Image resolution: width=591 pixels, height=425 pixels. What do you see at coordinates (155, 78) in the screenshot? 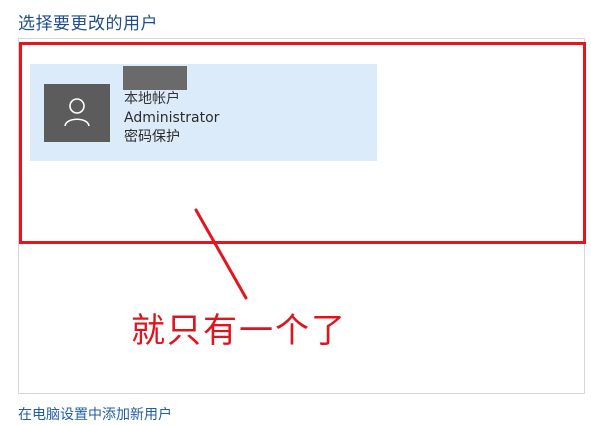
I see `redacted-name-block` at bounding box center [155, 78].